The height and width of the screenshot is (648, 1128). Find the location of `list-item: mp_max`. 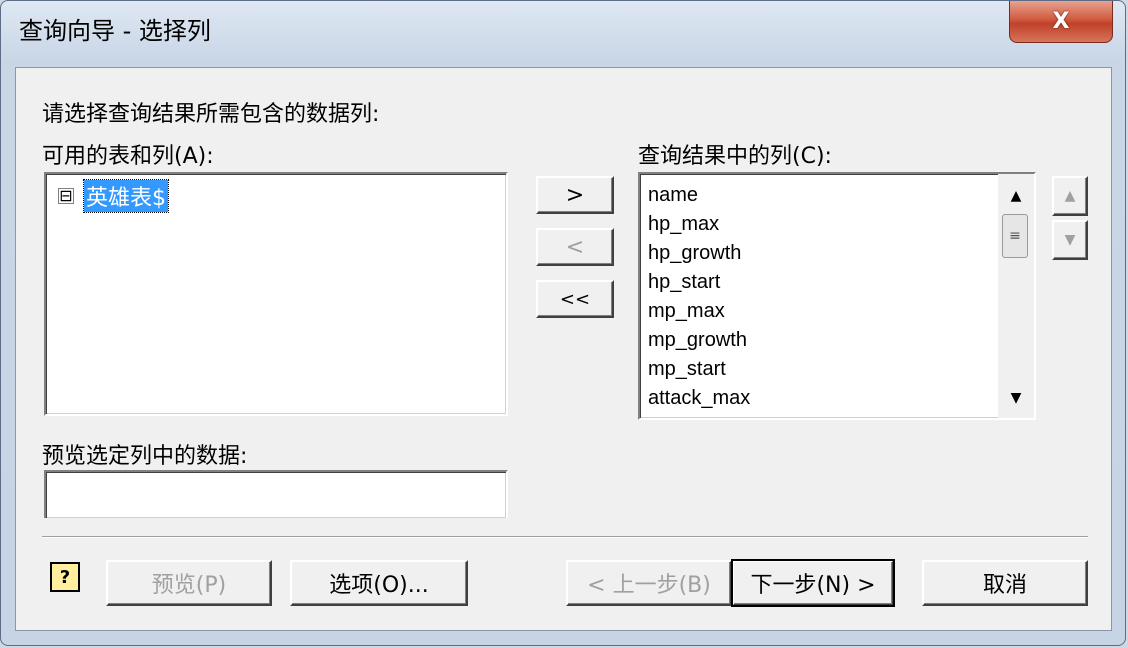

list-item: mp_max is located at coordinates (686, 311).